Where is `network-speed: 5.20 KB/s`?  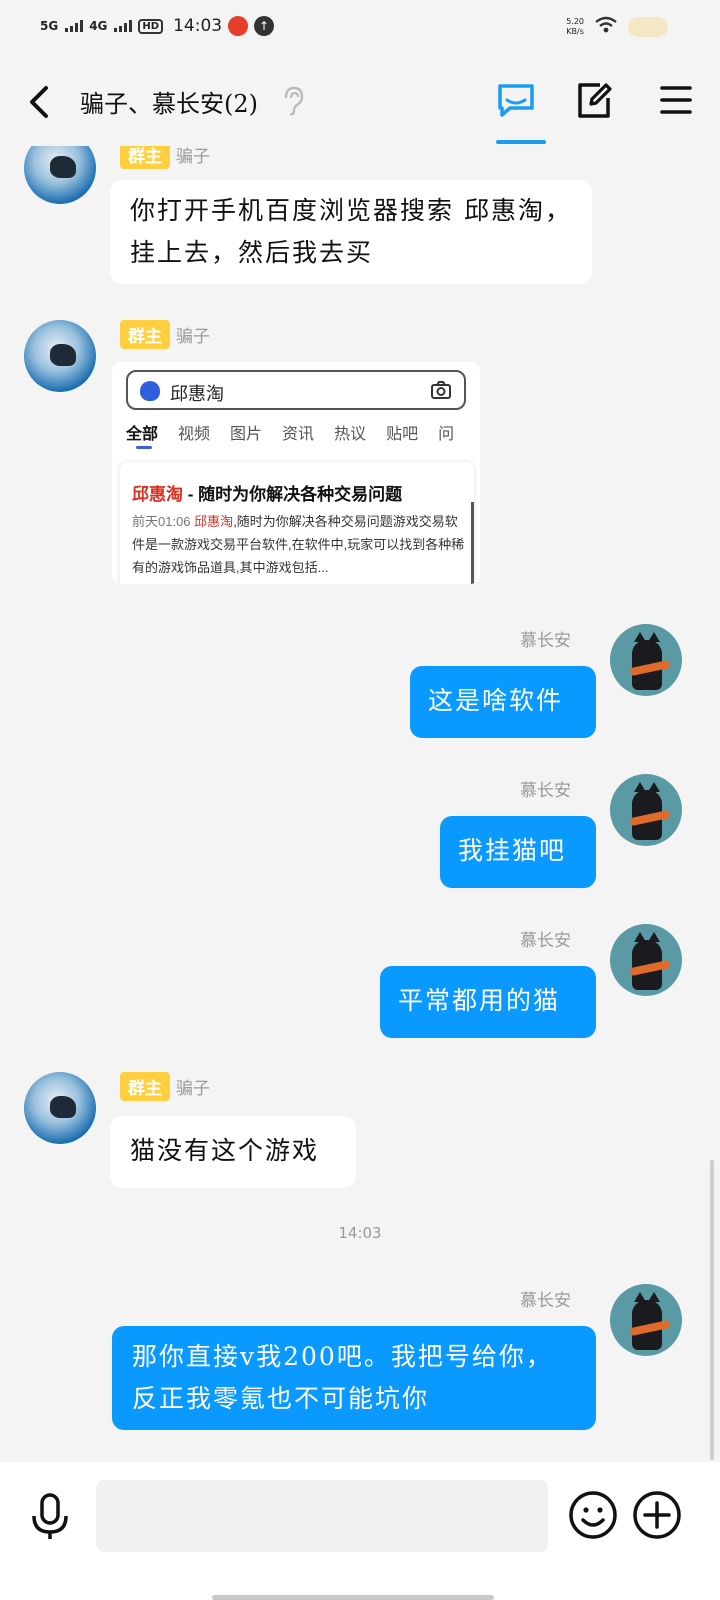 network-speed: 5.20 KB/s is located at coordinates (575, 27).